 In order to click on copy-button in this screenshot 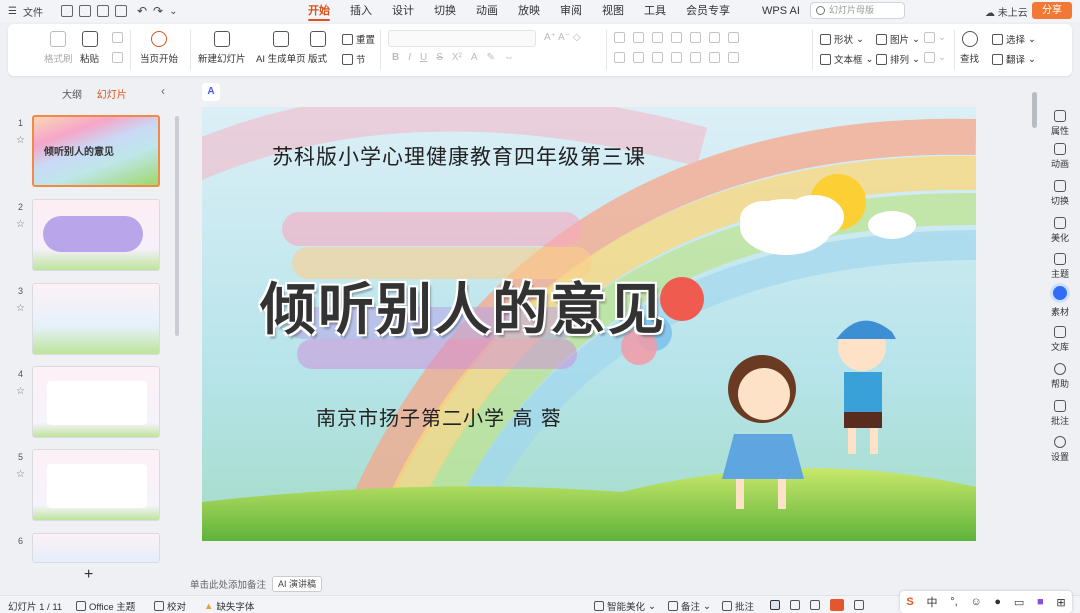, I will do `click(117, 57)`.